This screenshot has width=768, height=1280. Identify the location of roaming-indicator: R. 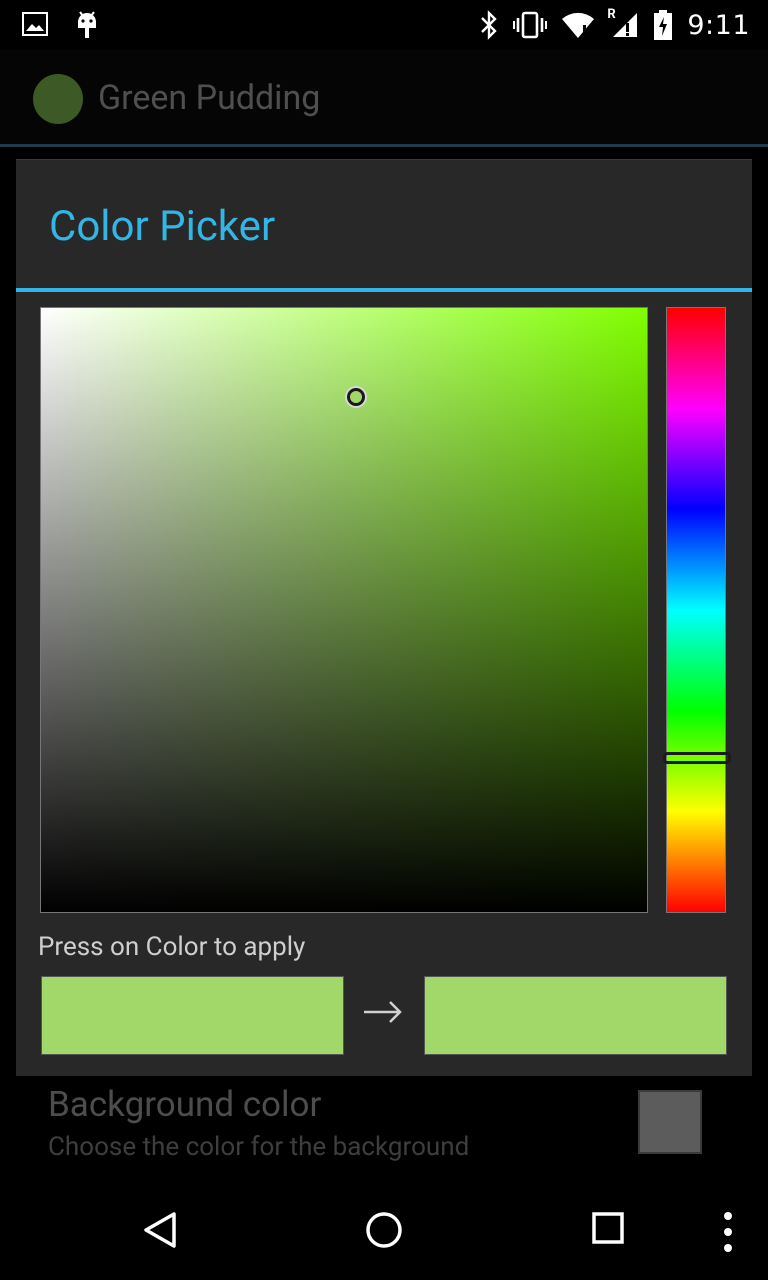
(611, 14).